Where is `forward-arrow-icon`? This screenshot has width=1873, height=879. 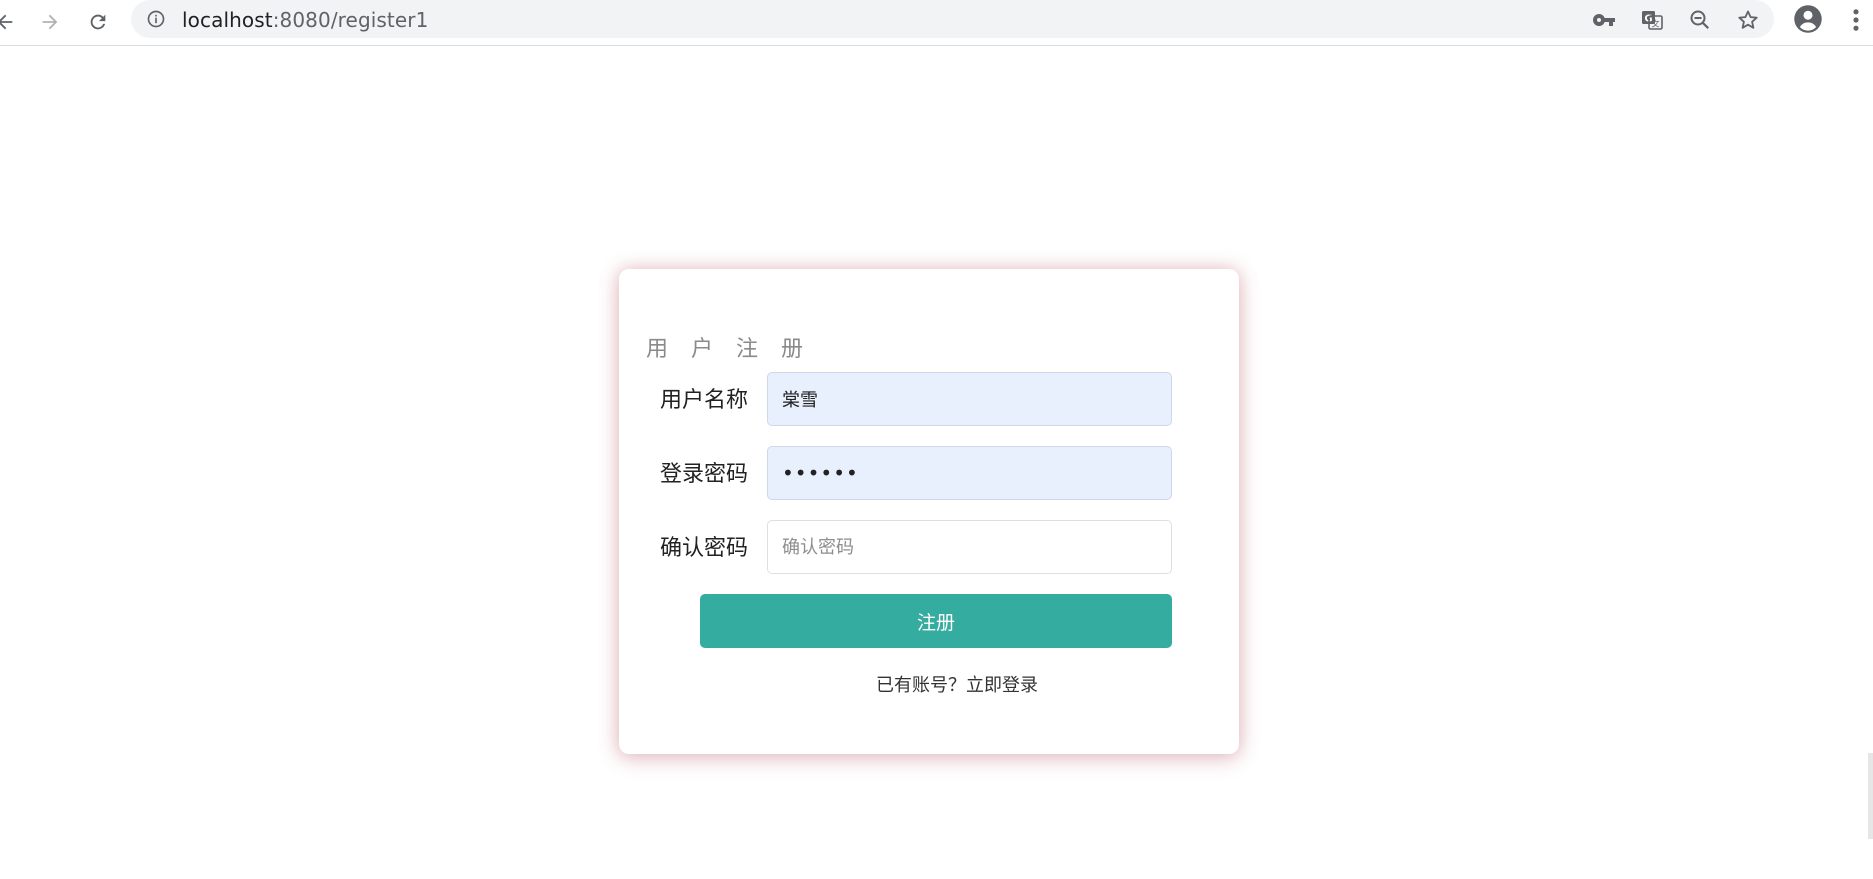
forward-arrow-icon is located at coordinates (50, 22).